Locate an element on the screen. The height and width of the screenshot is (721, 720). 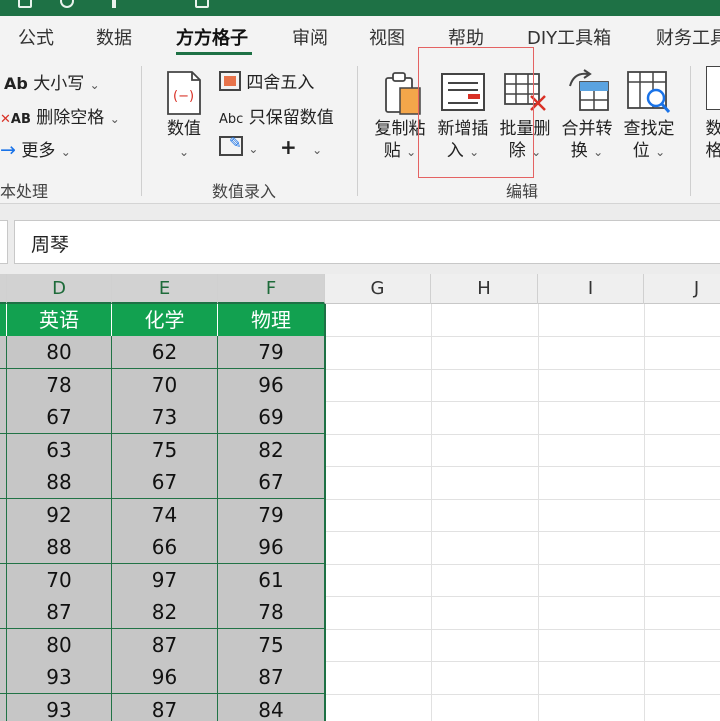
cell-english: 70 is located at coordinates (59, 580).